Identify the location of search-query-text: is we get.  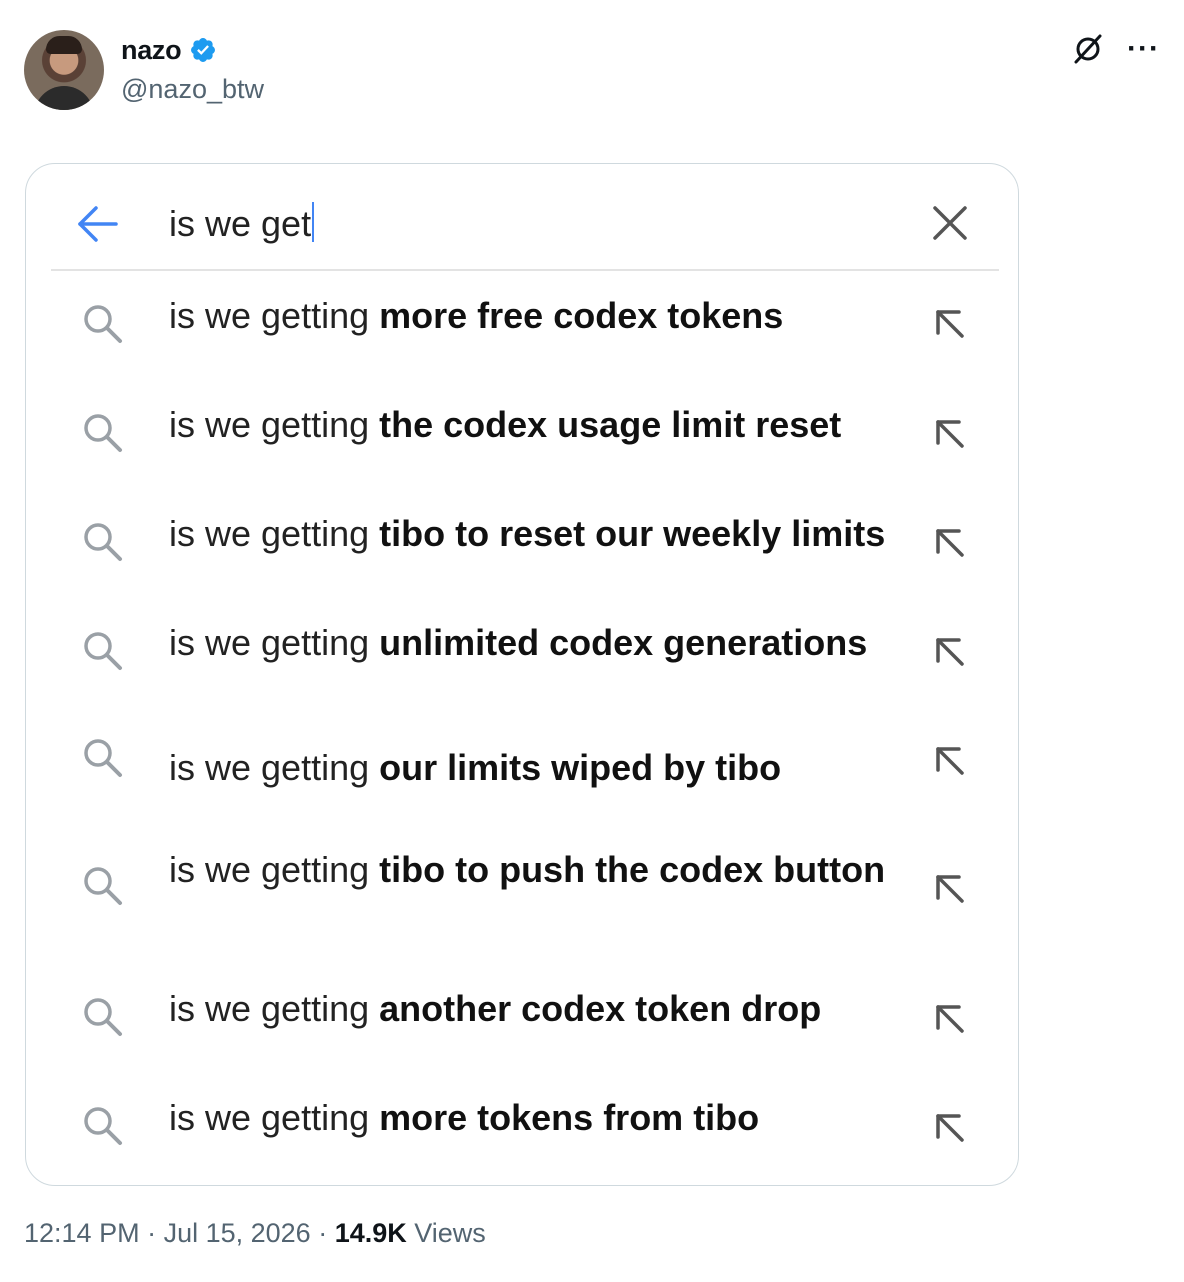
(240, 223).